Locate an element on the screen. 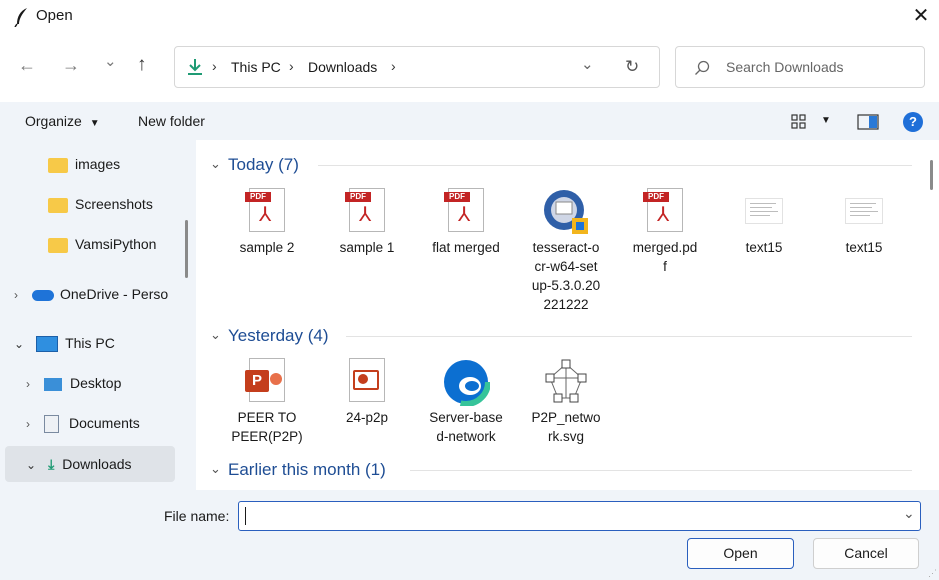 This screenshot has height=580, width=939. file-tile-server-based-network: Server-base d-network is located at coordinates (466, 401).